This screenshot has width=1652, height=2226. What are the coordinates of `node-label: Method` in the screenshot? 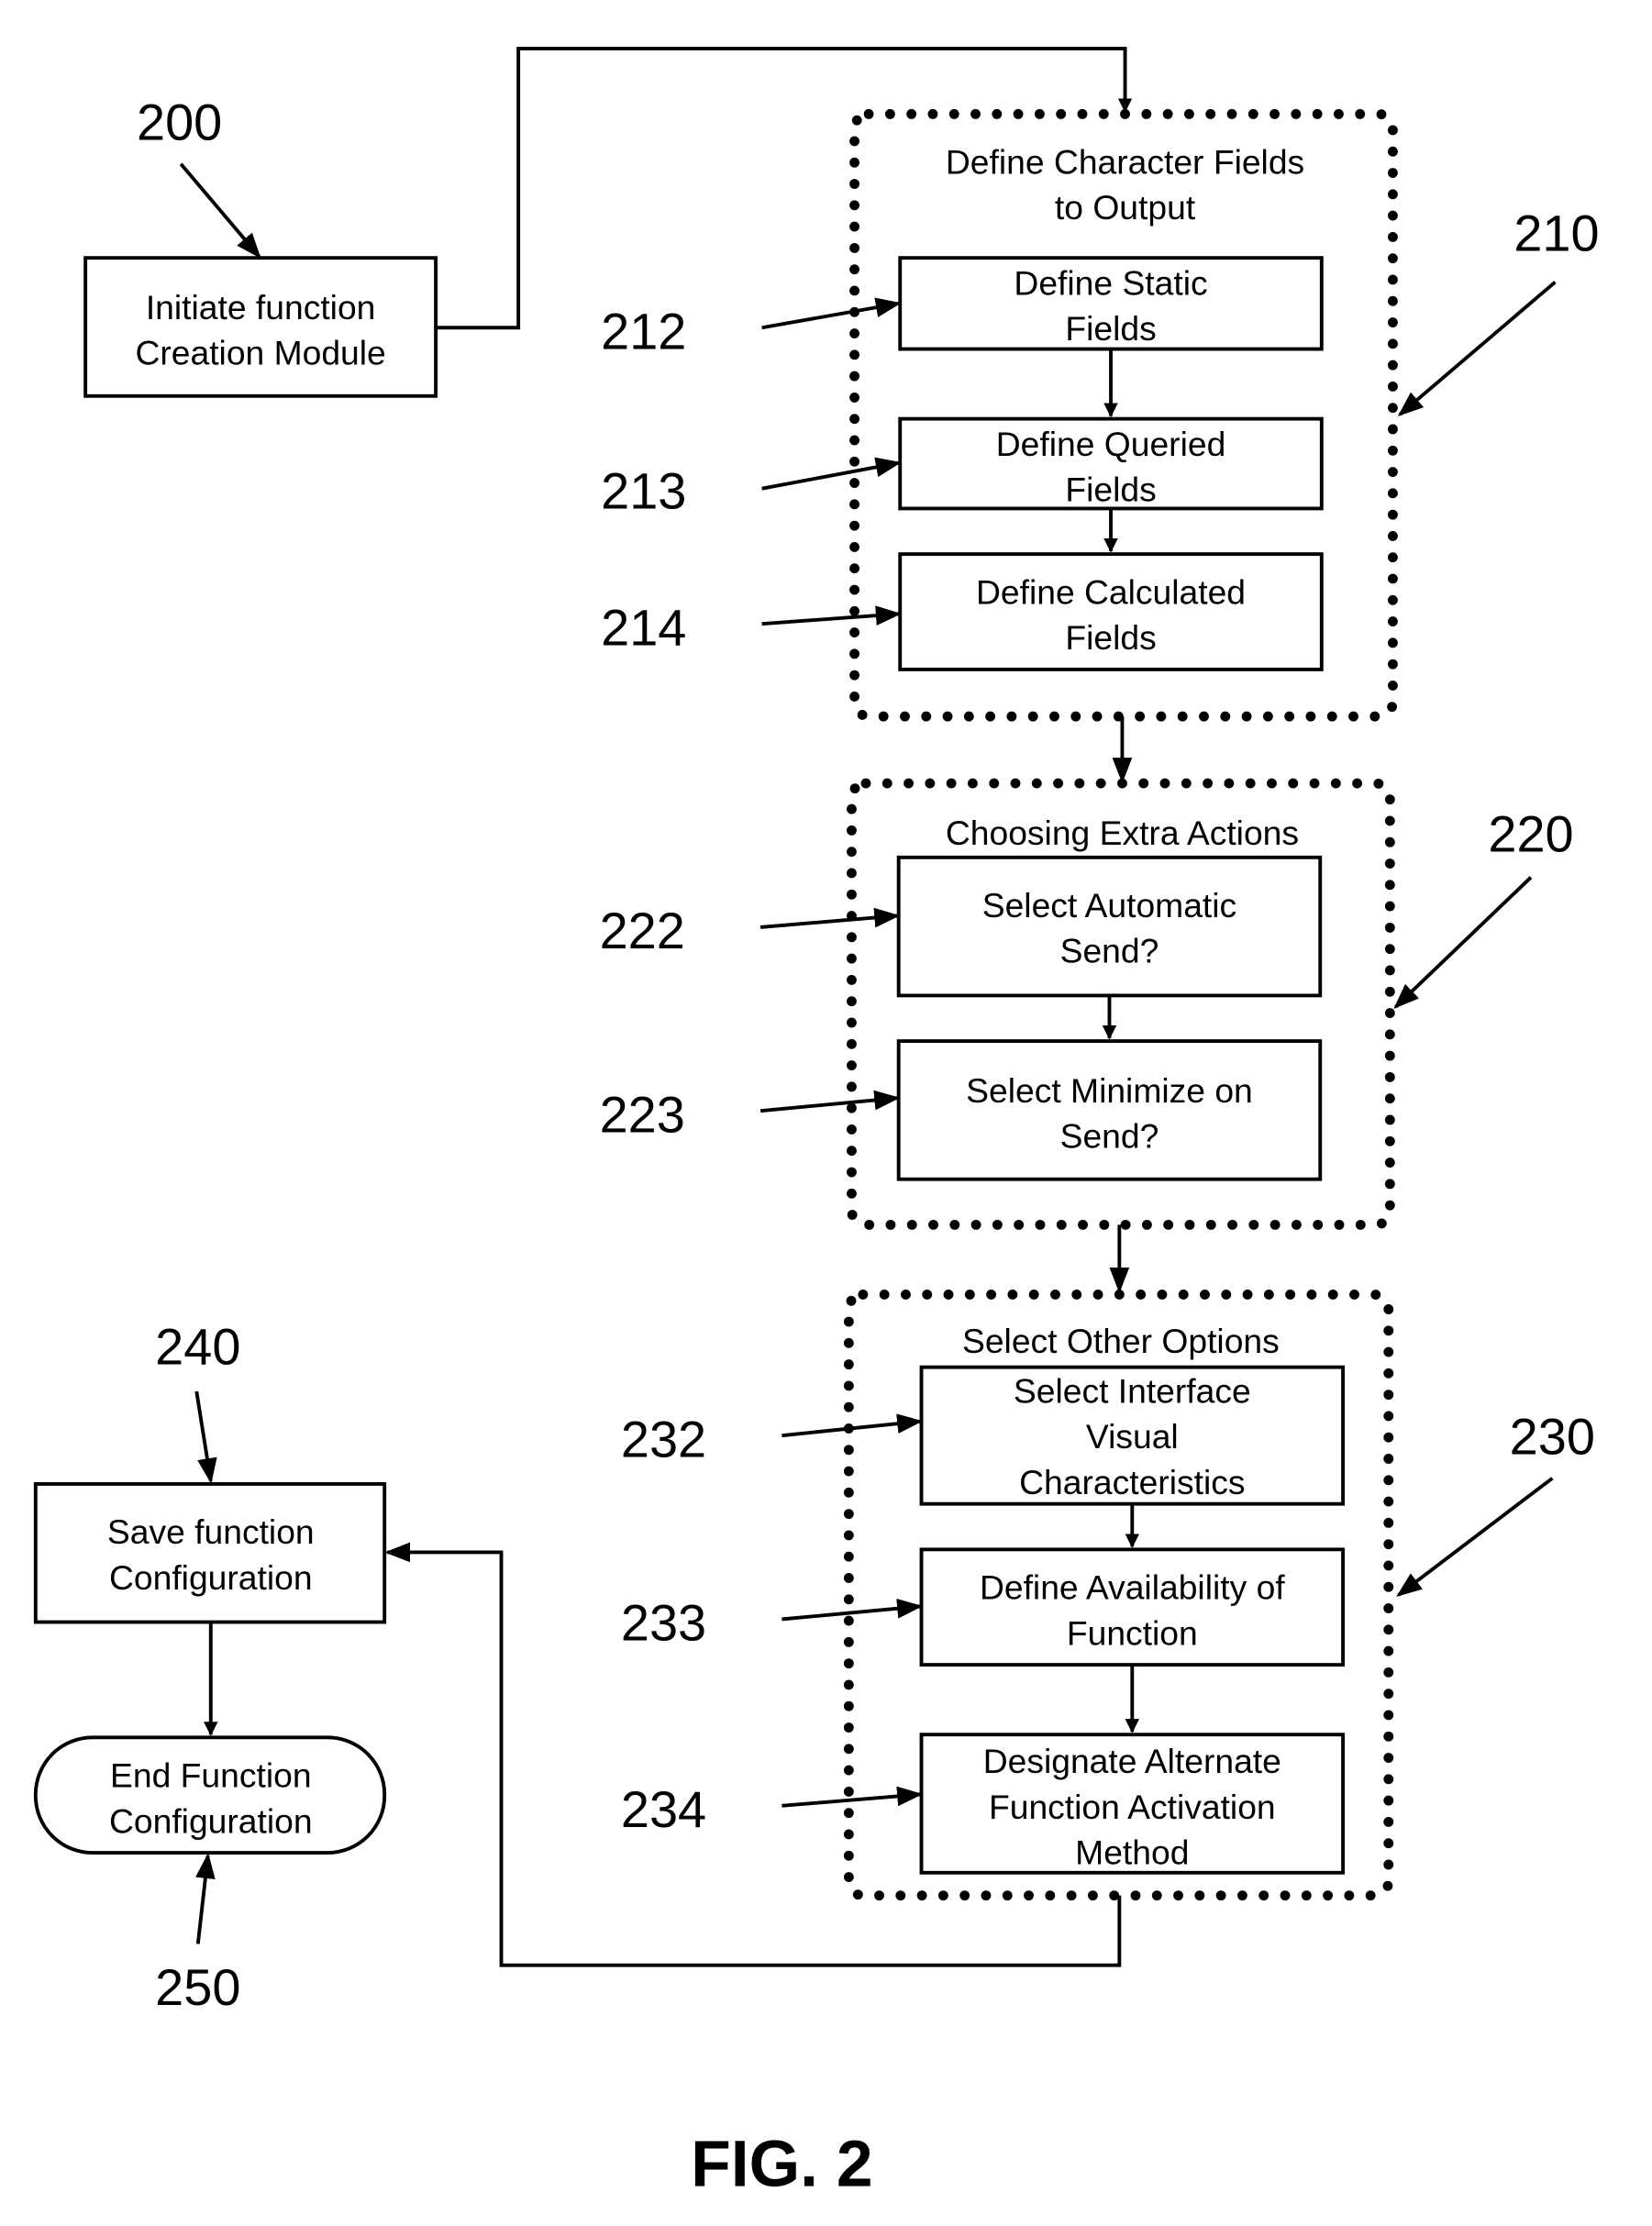 It's located at (1132, 1852).